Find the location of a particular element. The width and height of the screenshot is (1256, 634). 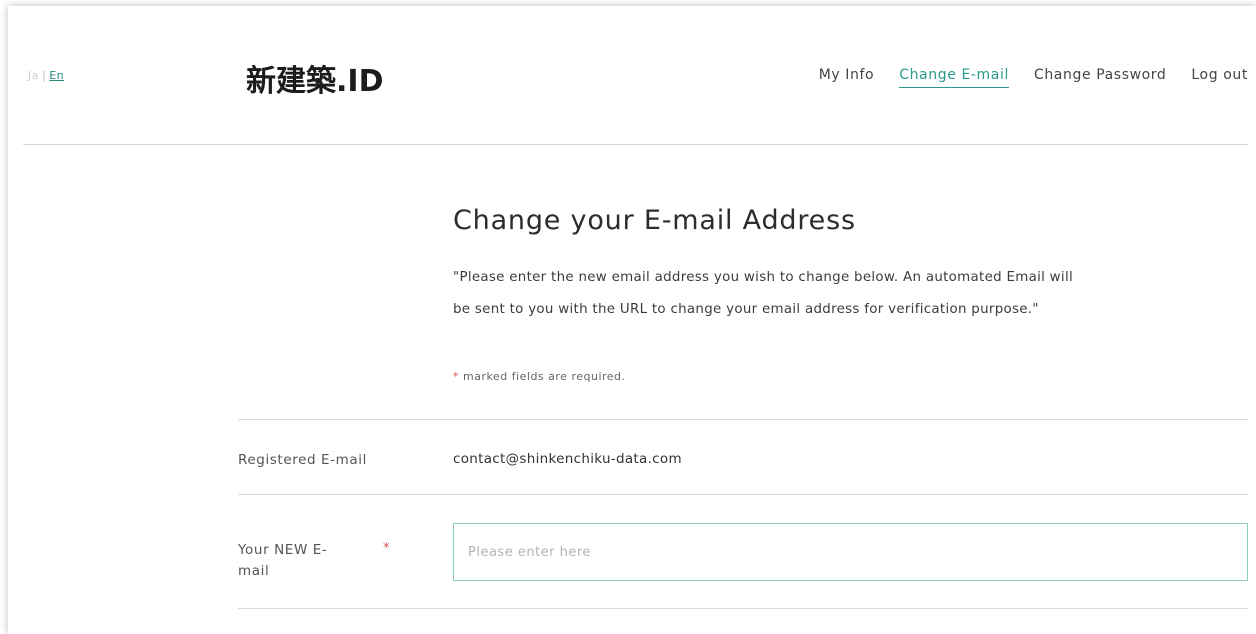

nav-log-out: Log out is located at coordinates (1219, 77).